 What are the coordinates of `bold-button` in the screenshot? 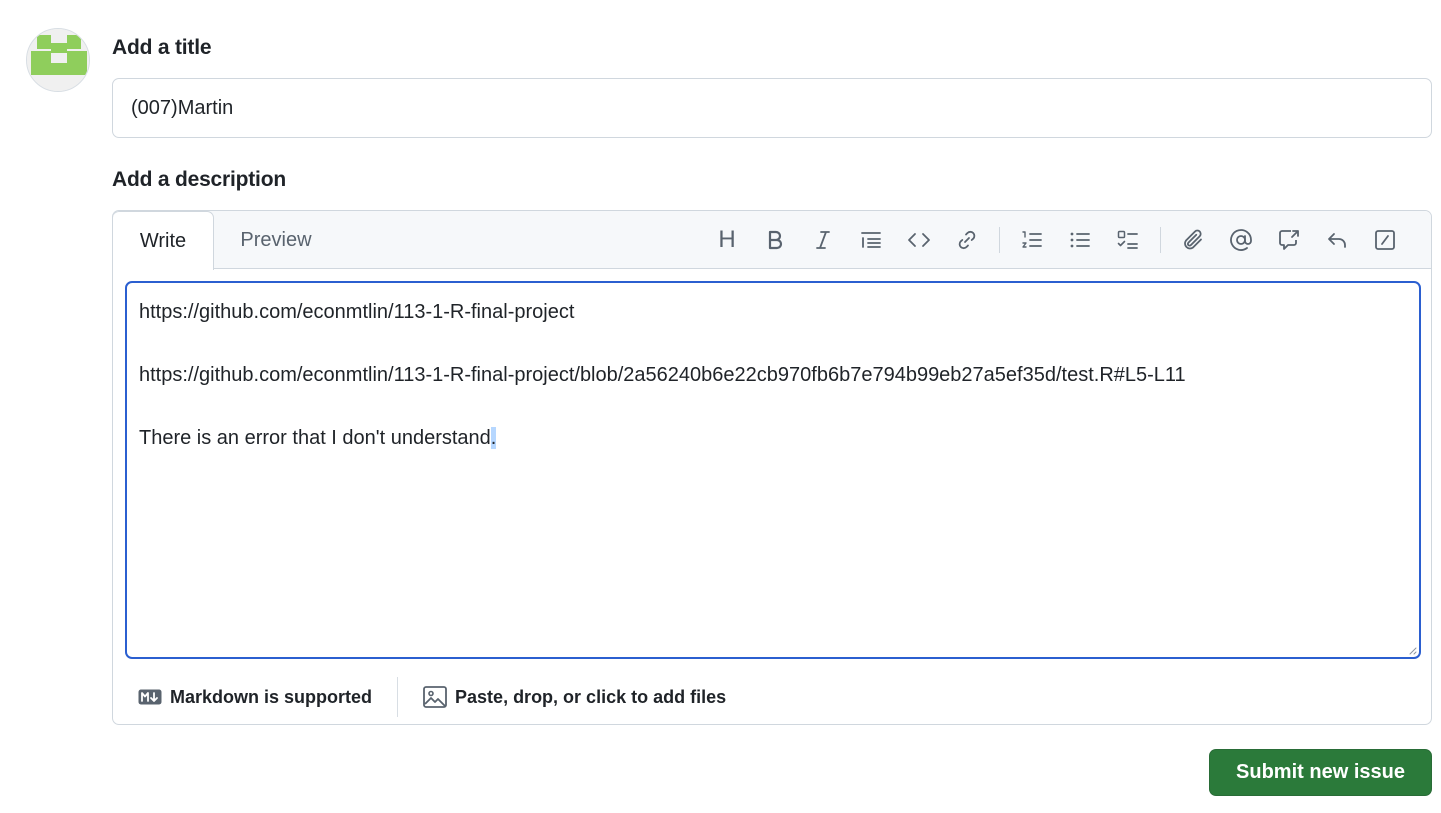 It's located at (775, 240).